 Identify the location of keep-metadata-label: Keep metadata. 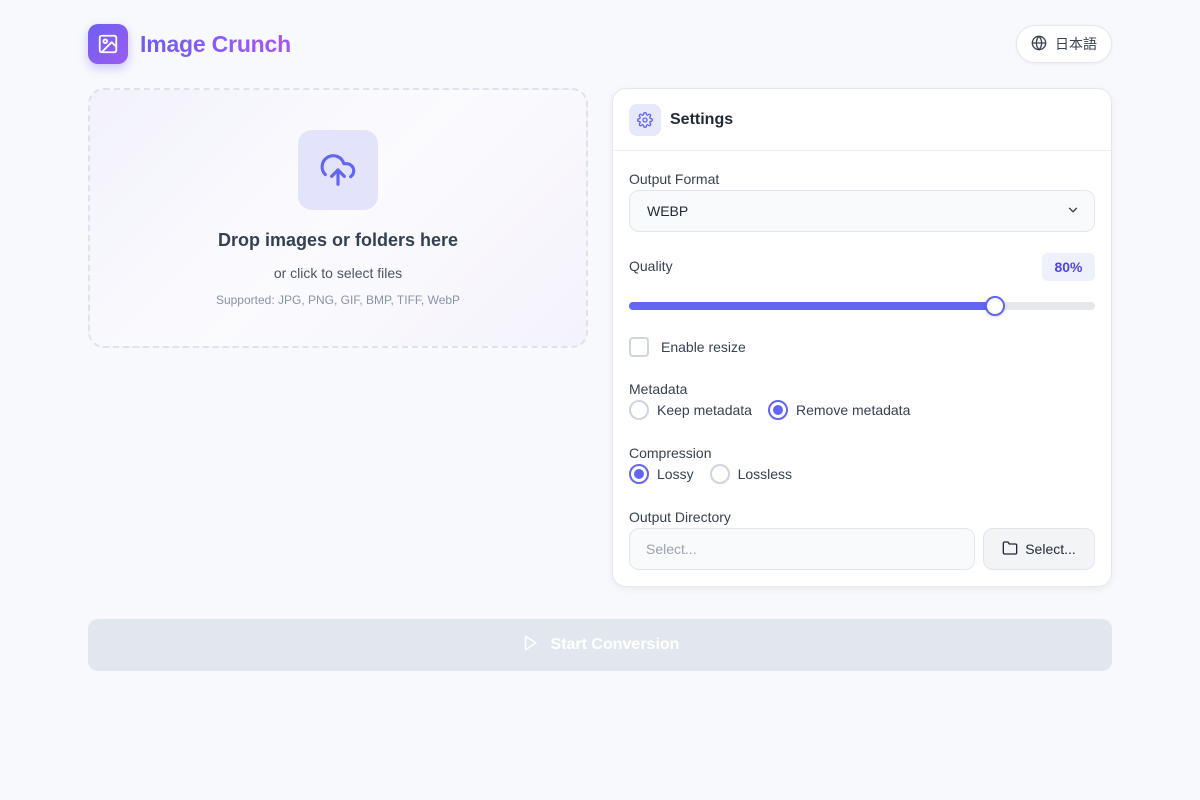
(704, 410).